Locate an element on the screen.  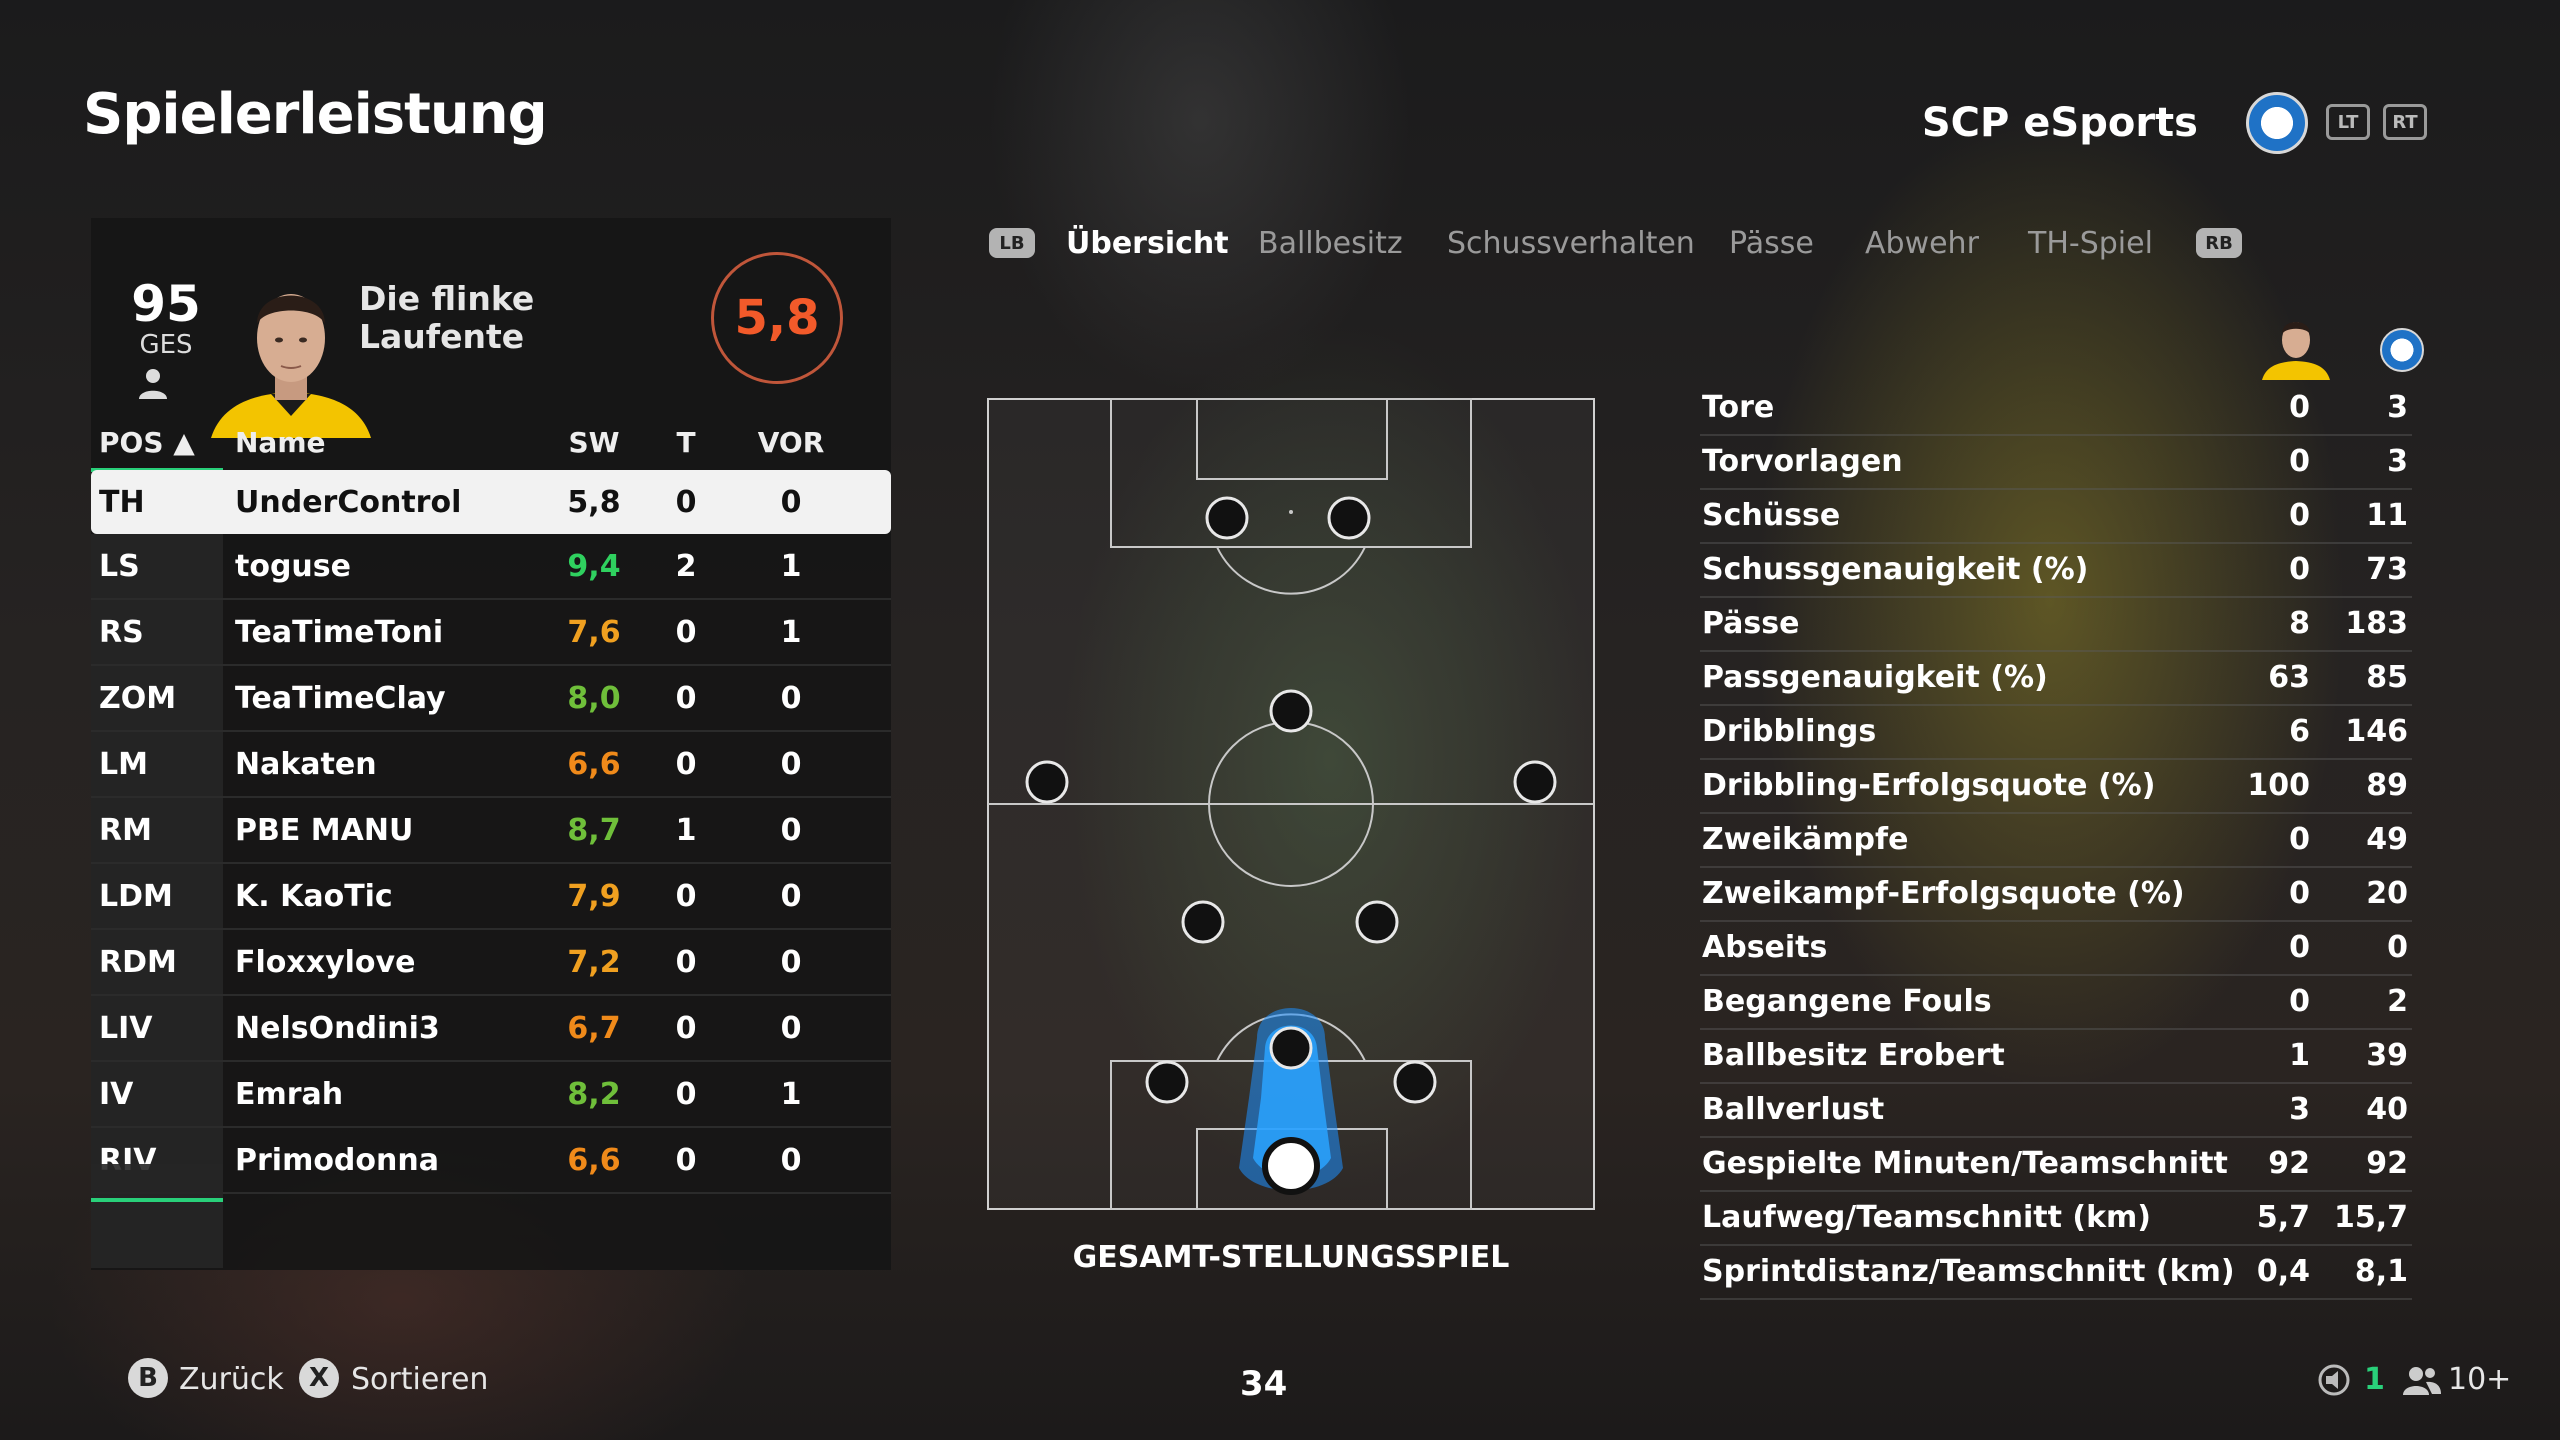
stat-player-value: 0,4 is located at coordinates (2283, 1271).